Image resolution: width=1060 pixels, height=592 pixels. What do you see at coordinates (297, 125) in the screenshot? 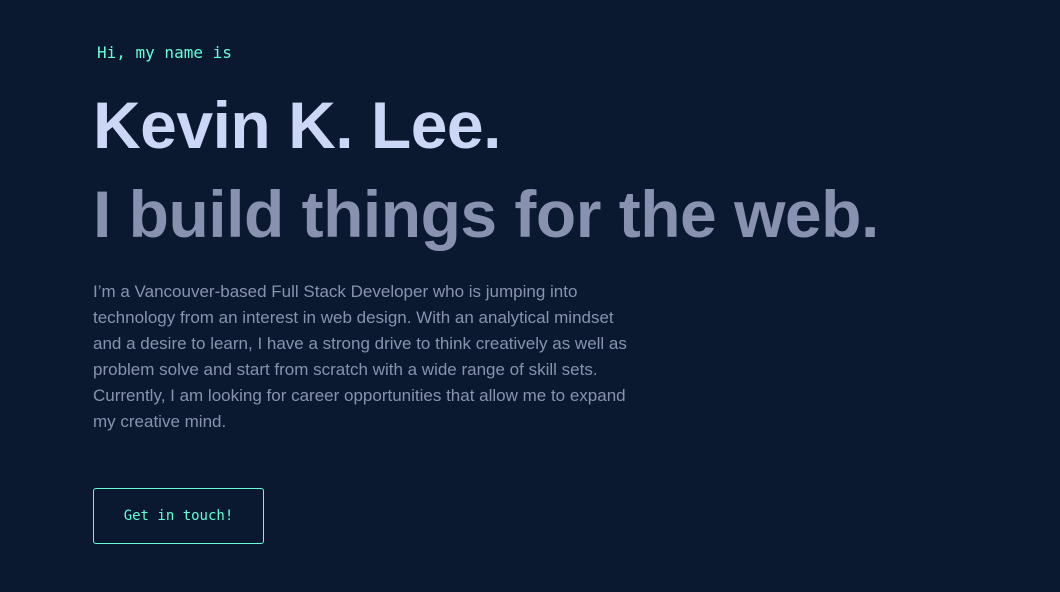
I see `hero-name: Kevin K. Lee.` at bounding box center [297, 125].